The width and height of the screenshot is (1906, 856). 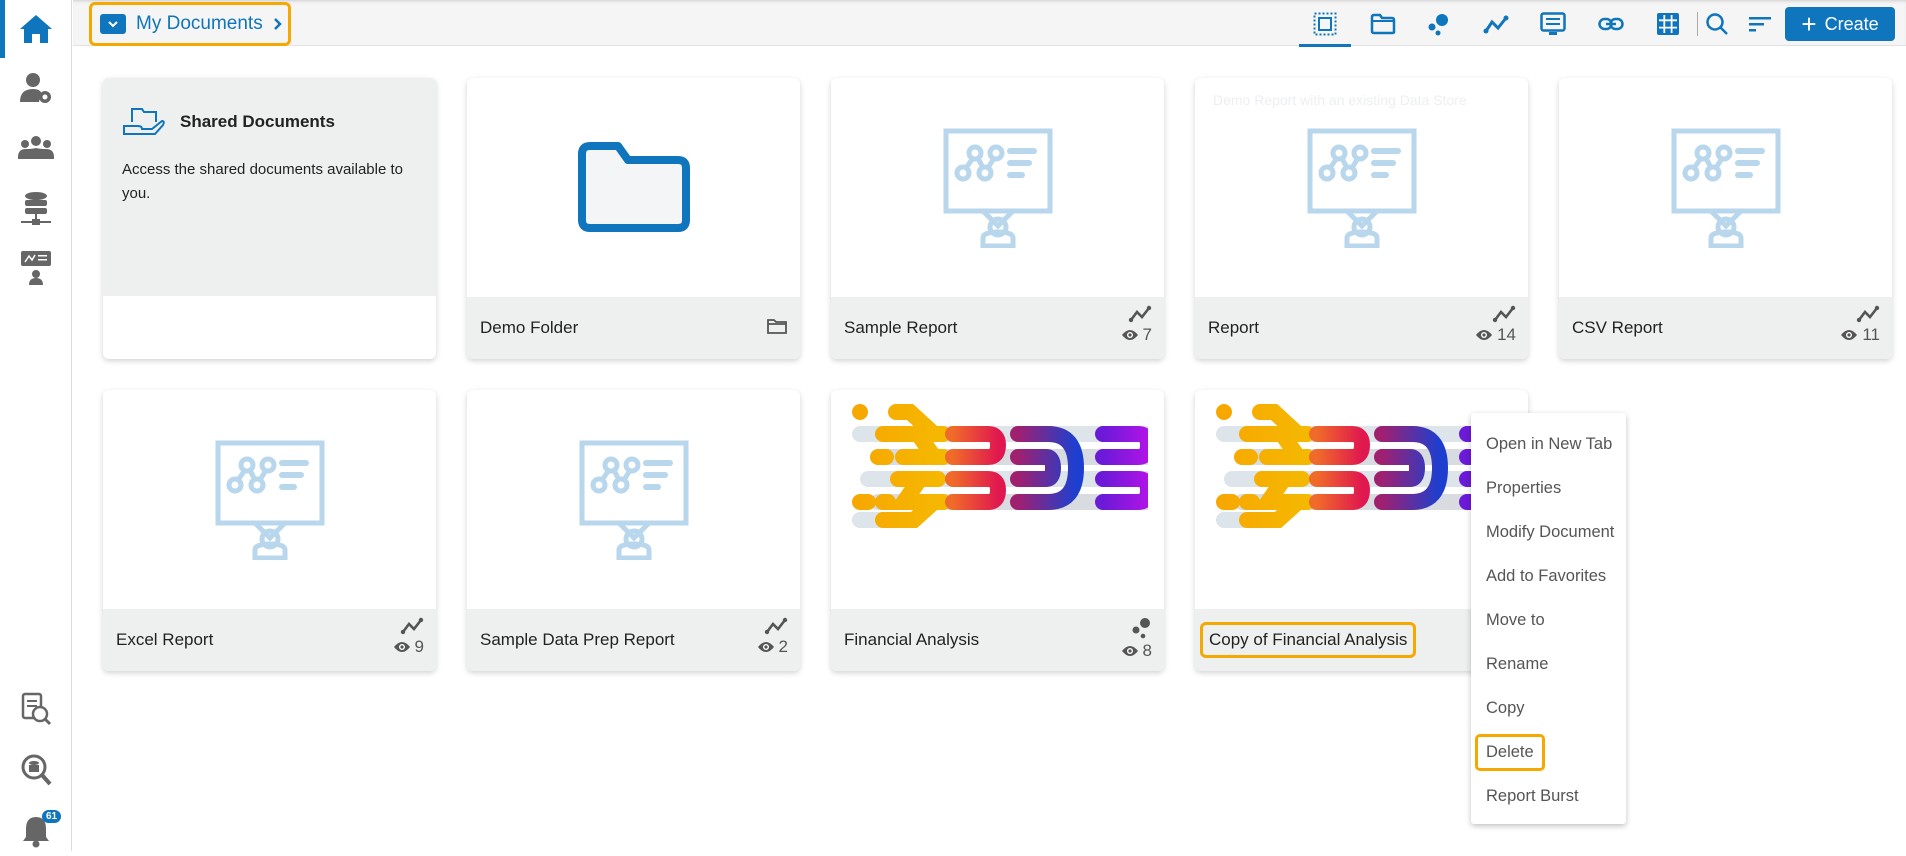 What do you see at coordinates (1524, 487) in the screenshot?
I see `menu-item-label: Properties` at bounding box center [1524, 487].